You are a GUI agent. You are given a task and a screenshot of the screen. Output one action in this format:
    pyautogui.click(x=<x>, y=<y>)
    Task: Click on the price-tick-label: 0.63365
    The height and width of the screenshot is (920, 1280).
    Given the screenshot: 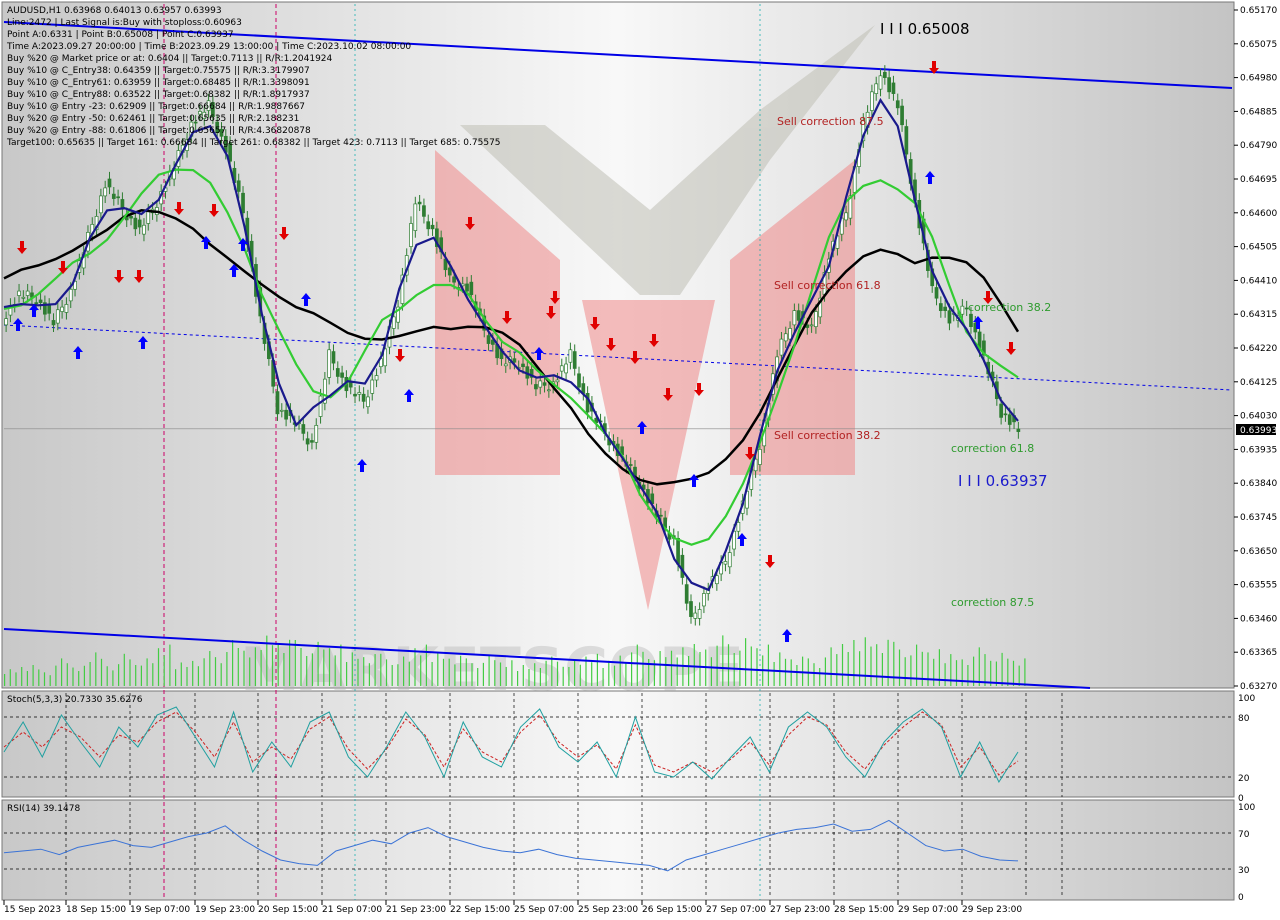 What is the action you would take?
    pyautogui.click(x=1258, y=653)
    